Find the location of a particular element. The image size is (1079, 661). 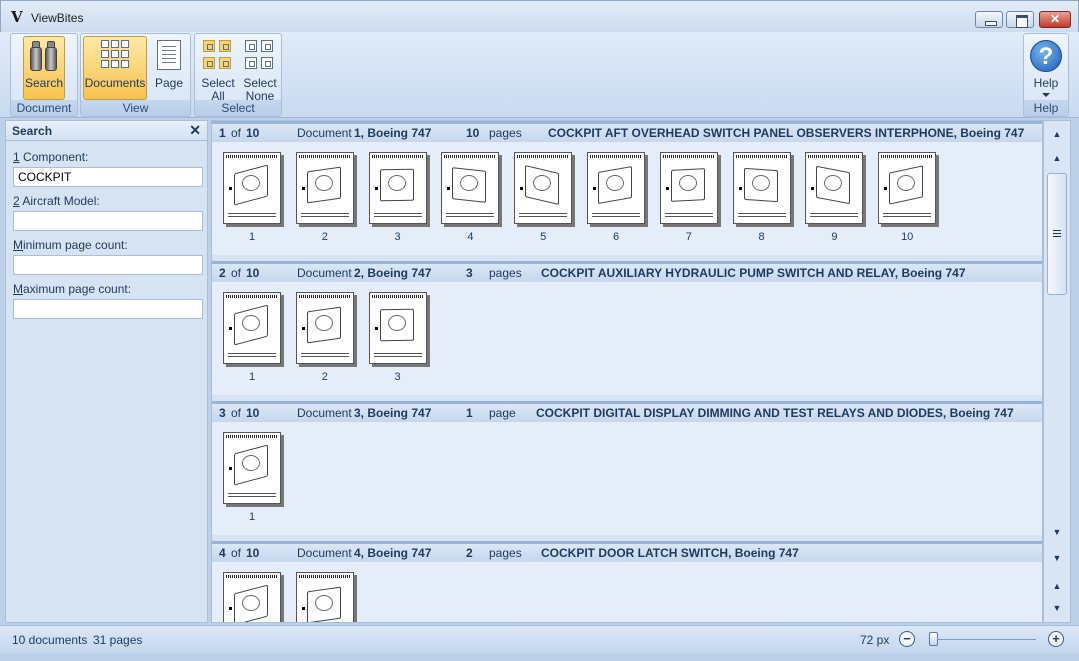

scrollbar-thumb is located at coordinates (1057, 234).